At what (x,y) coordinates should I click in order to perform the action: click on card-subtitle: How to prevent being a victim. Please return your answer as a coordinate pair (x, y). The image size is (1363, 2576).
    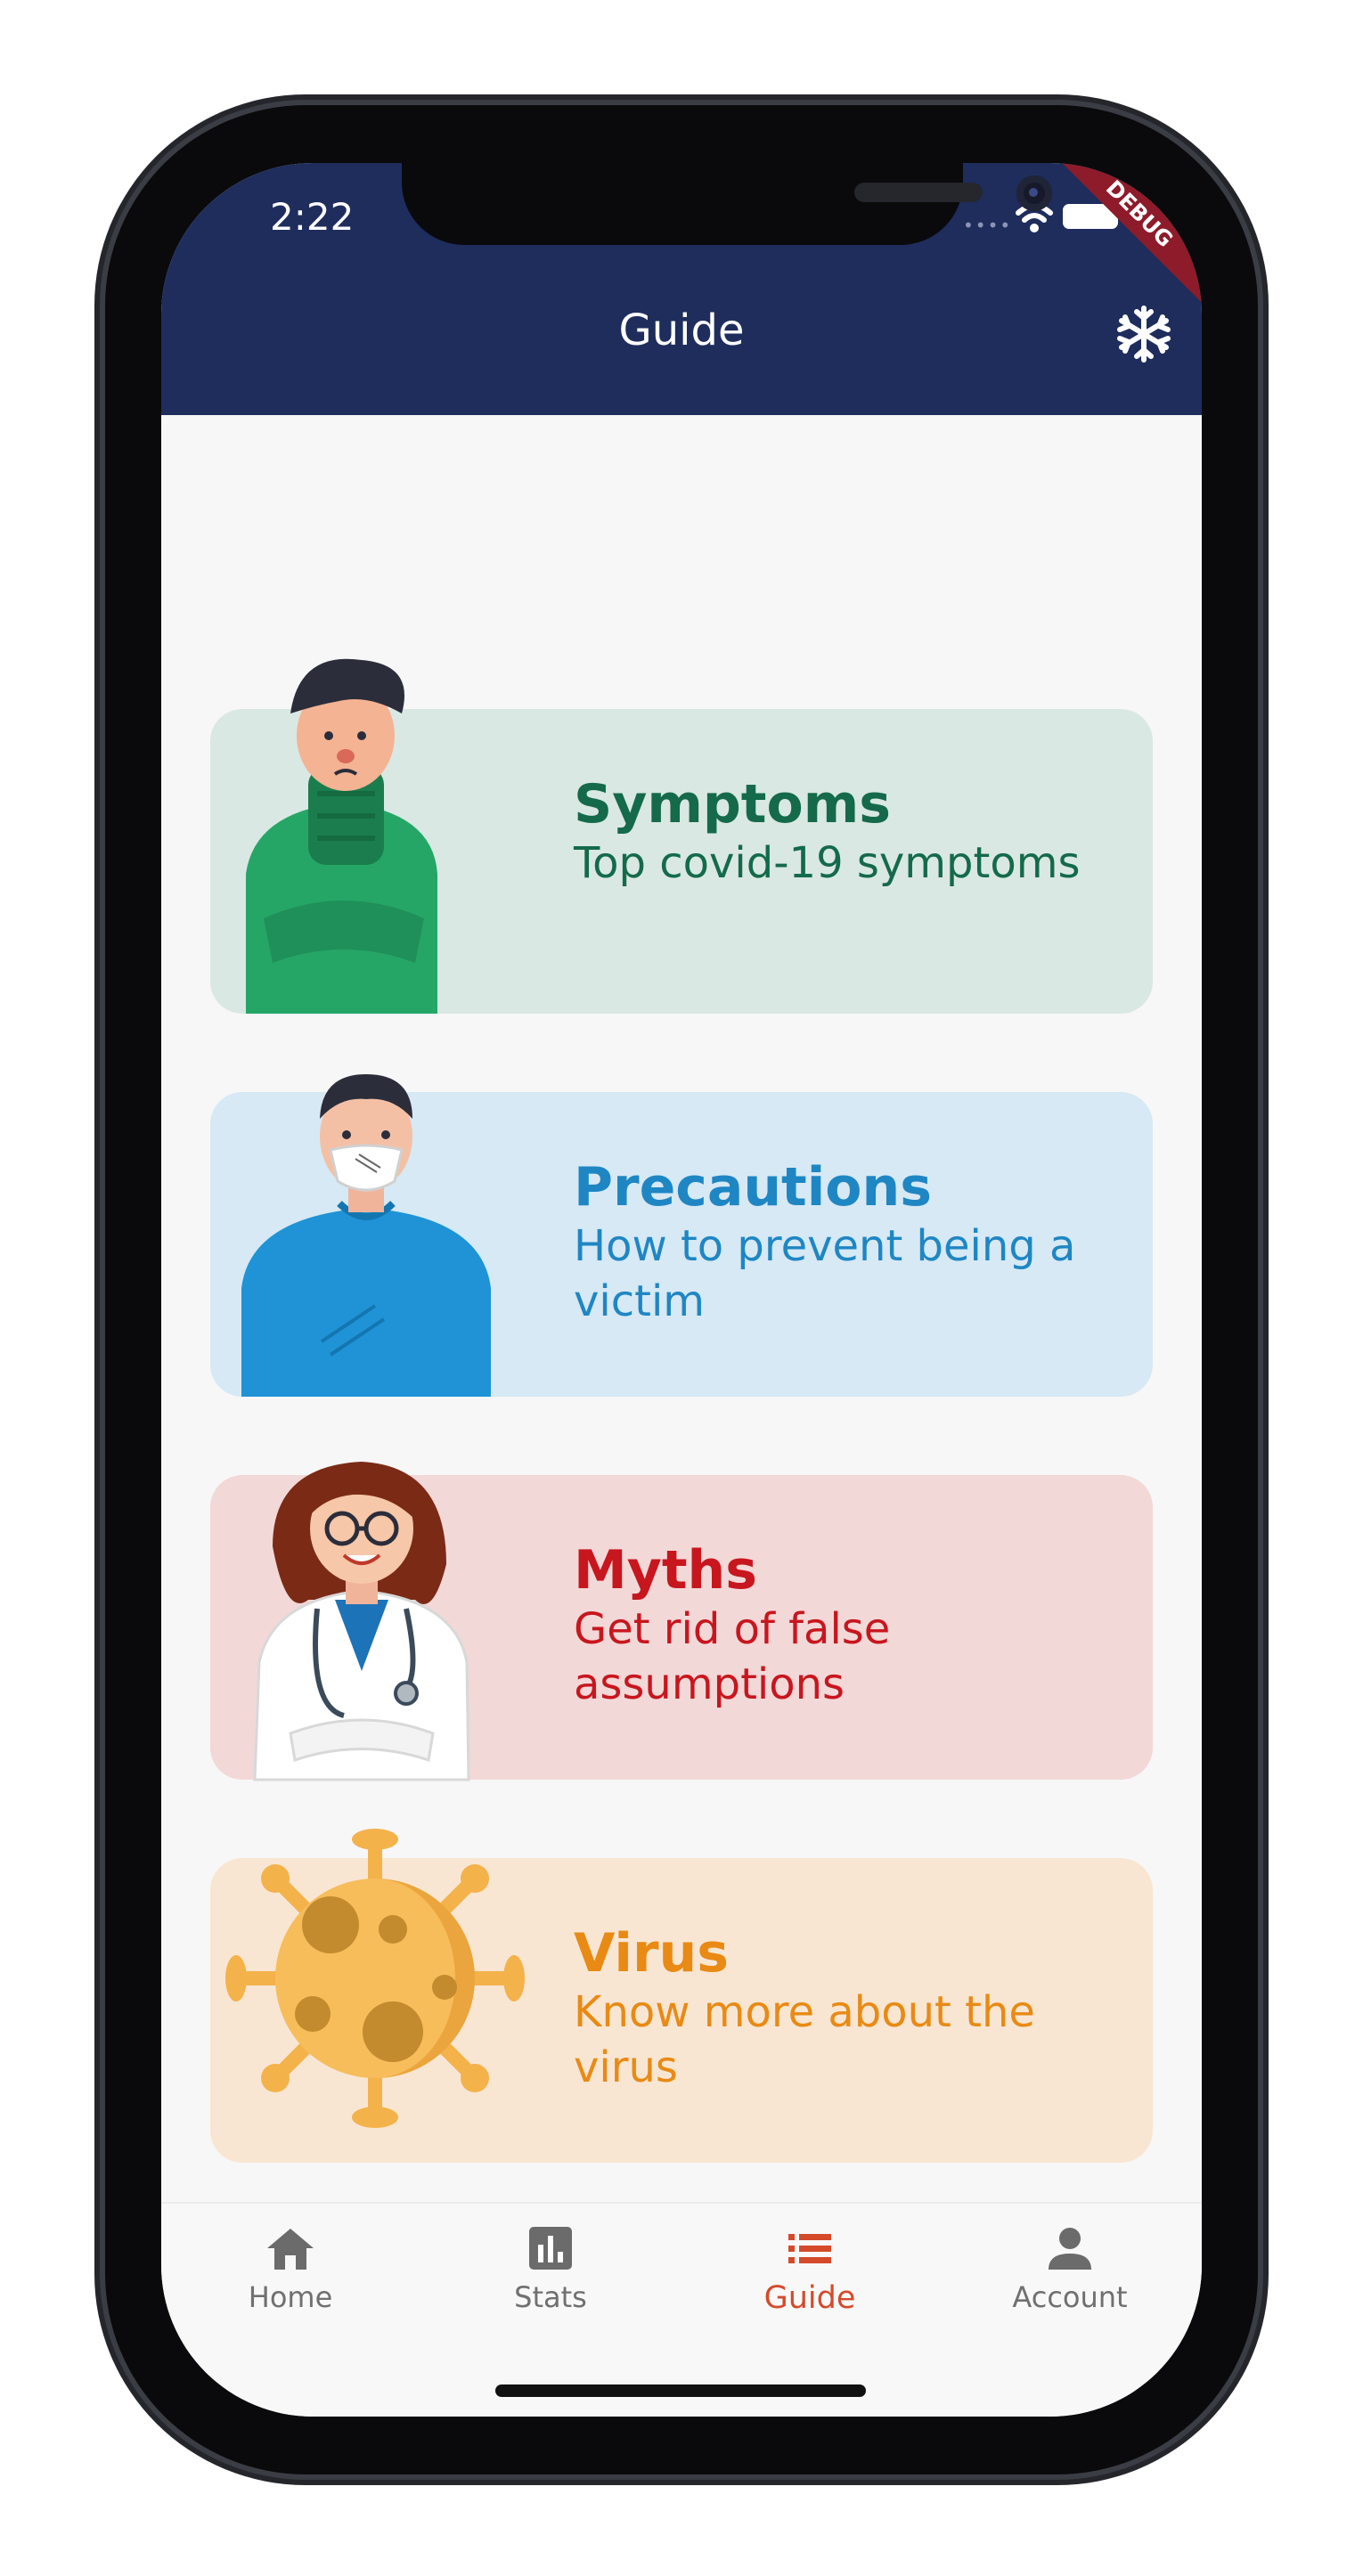
    Looking at the image, I should click on (825, 1274).